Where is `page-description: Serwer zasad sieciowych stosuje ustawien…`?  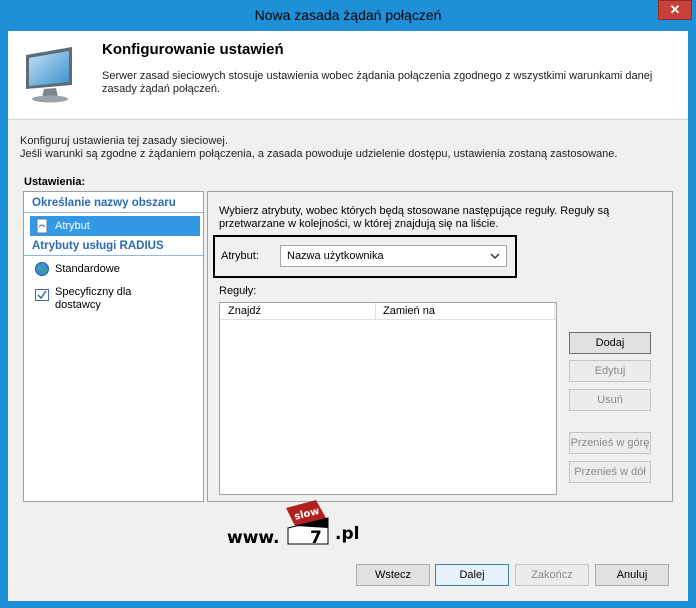
page-description: Serwer zasad sieciowych stosuje ustawien… is located at coordinates (377, 82).